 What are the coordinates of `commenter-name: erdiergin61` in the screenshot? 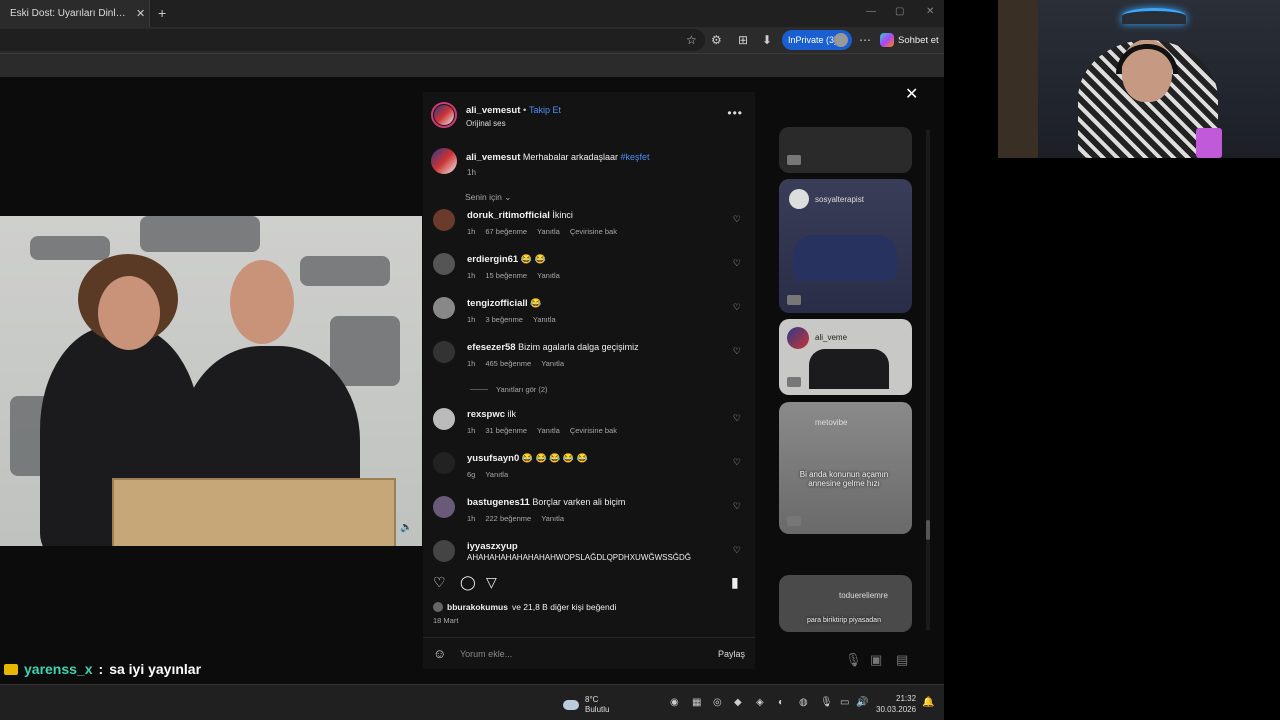 It's located at (492, 259).